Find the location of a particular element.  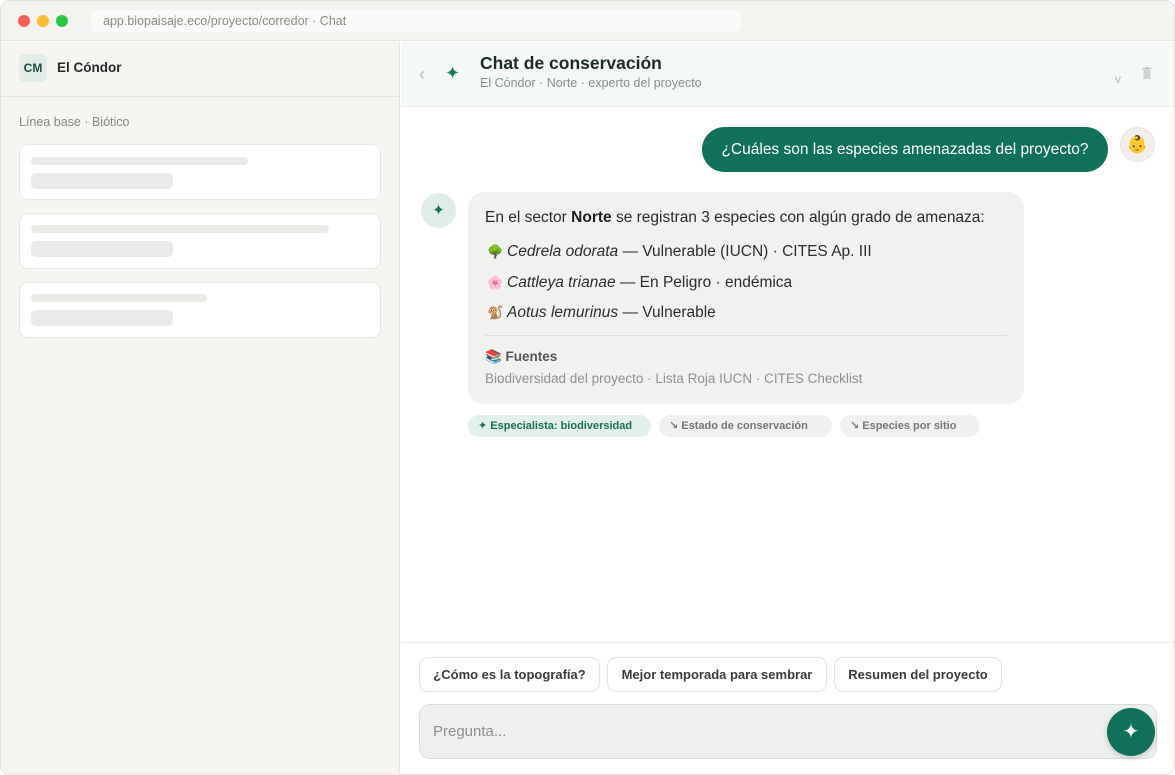

sidebar-section-label: Línea base · Biótico is located at coordinates (74, 122).